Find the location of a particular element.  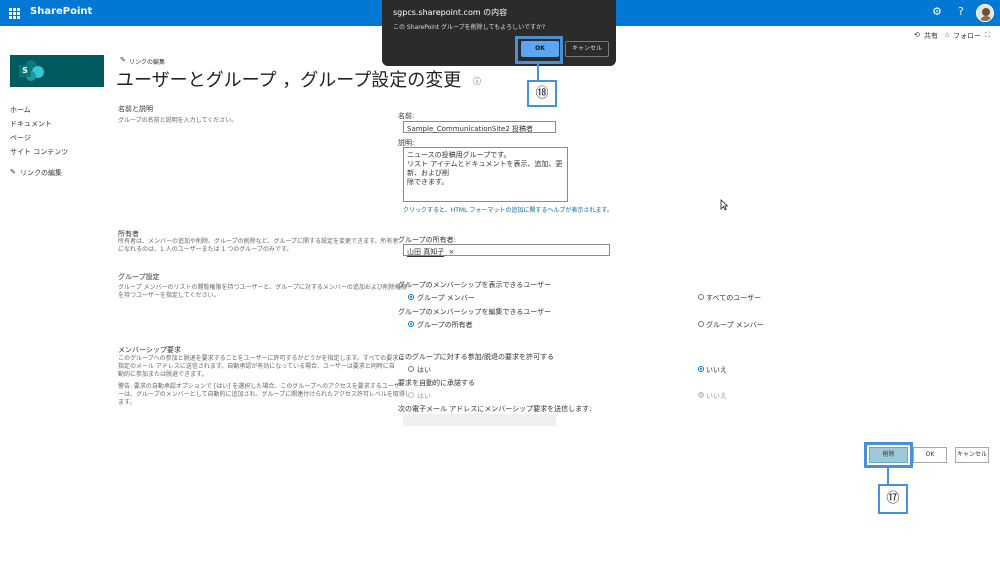

remove-icon: × is located at coordinates (451, 252).